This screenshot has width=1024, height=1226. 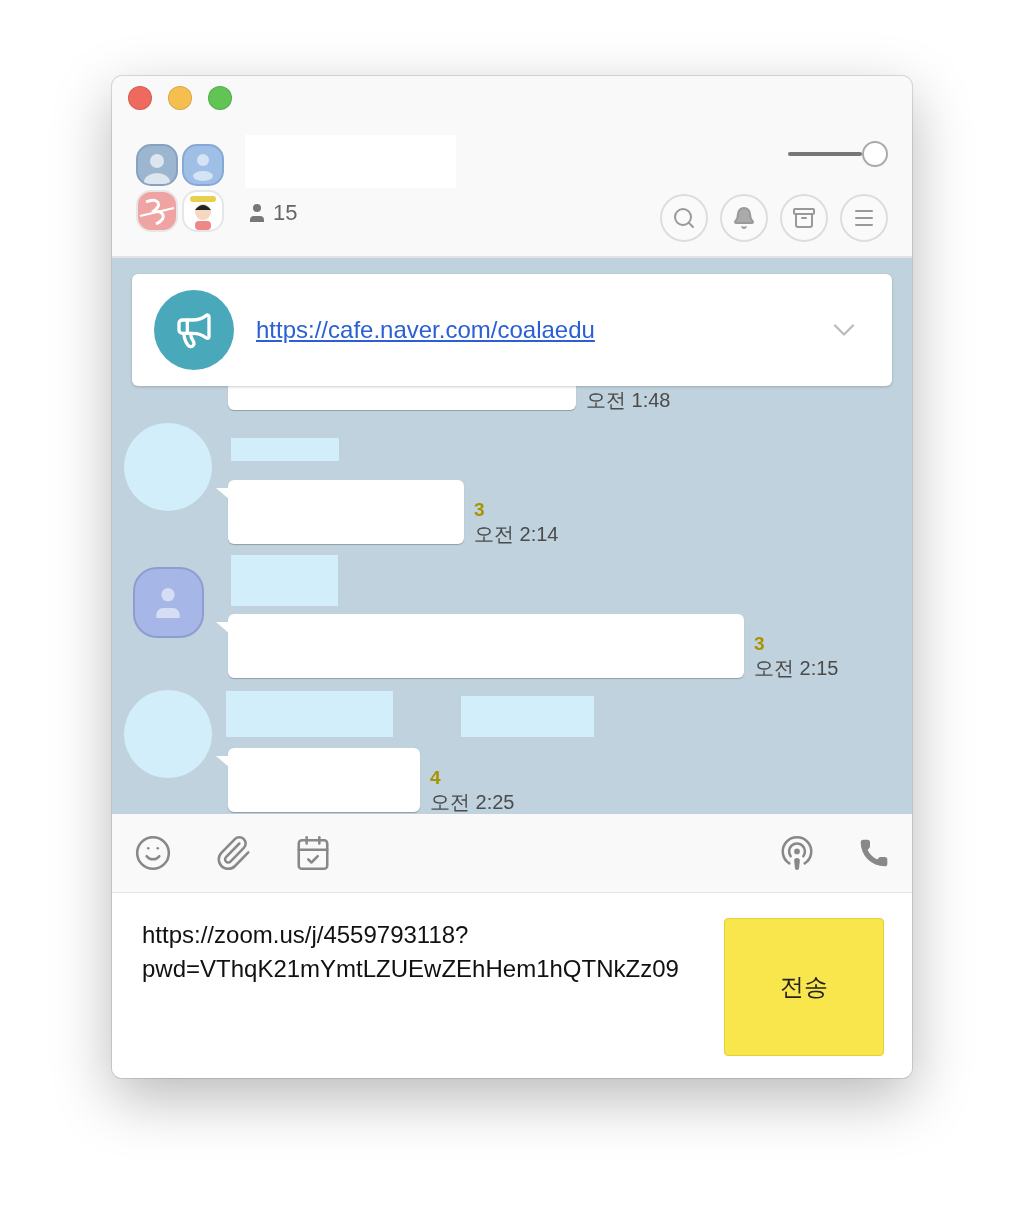 I want to click on message-time: 오전 2:14, so click(x=516, y=534).